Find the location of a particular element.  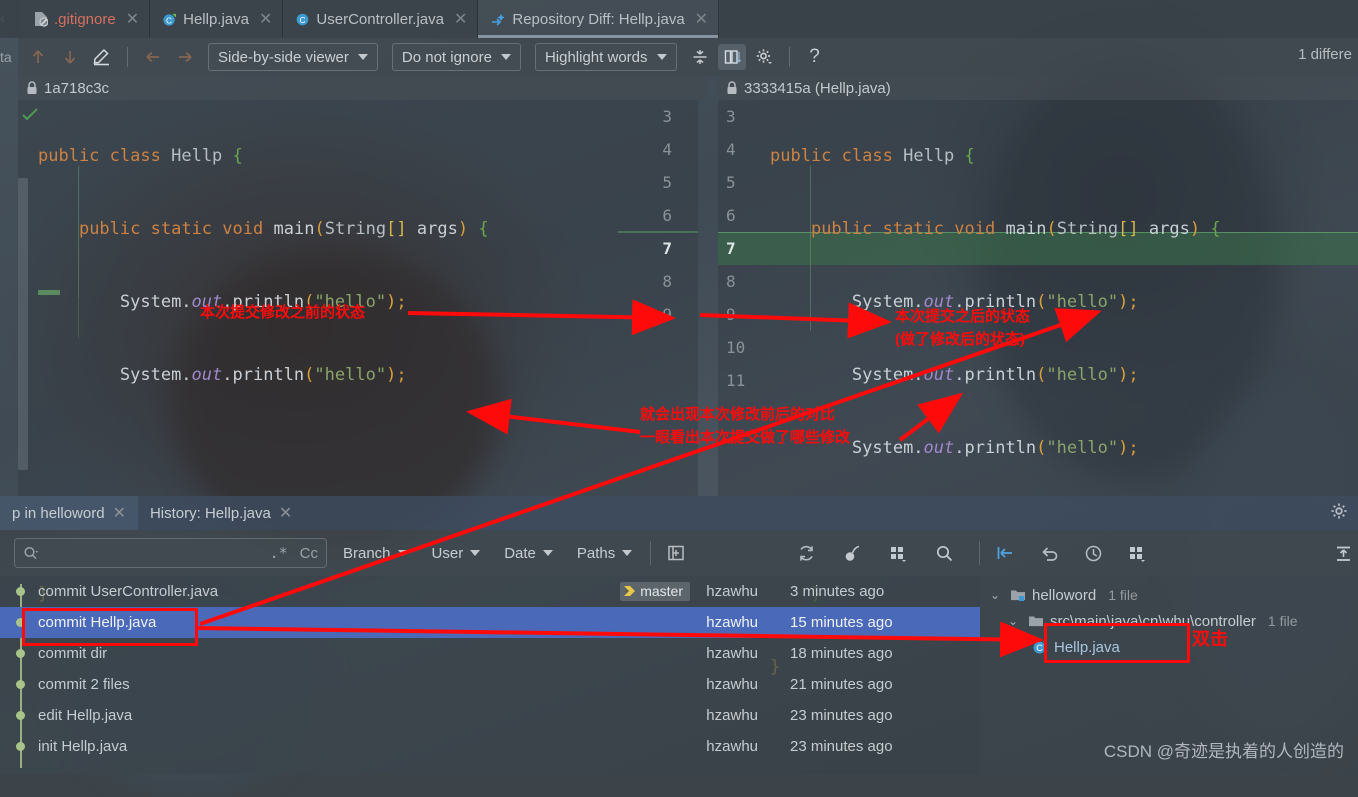

add-filter-icon is located at coordinates (676, 553).